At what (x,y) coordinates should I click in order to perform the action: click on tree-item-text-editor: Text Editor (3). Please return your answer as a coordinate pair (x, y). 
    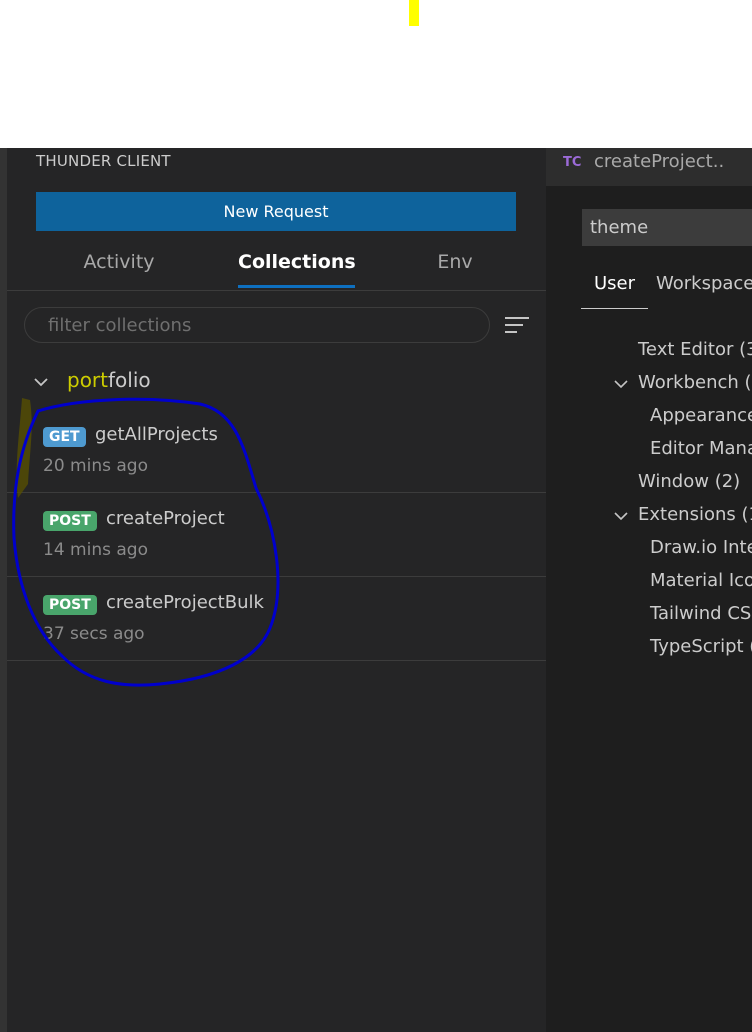
    Looking at the image, I should click on (695, 349).